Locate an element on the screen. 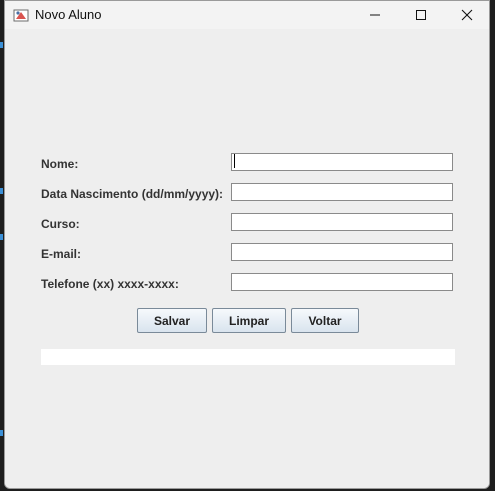 The width and height of the screenshot is (495, 491). maximize-icon is located at coordinates (421, 15).